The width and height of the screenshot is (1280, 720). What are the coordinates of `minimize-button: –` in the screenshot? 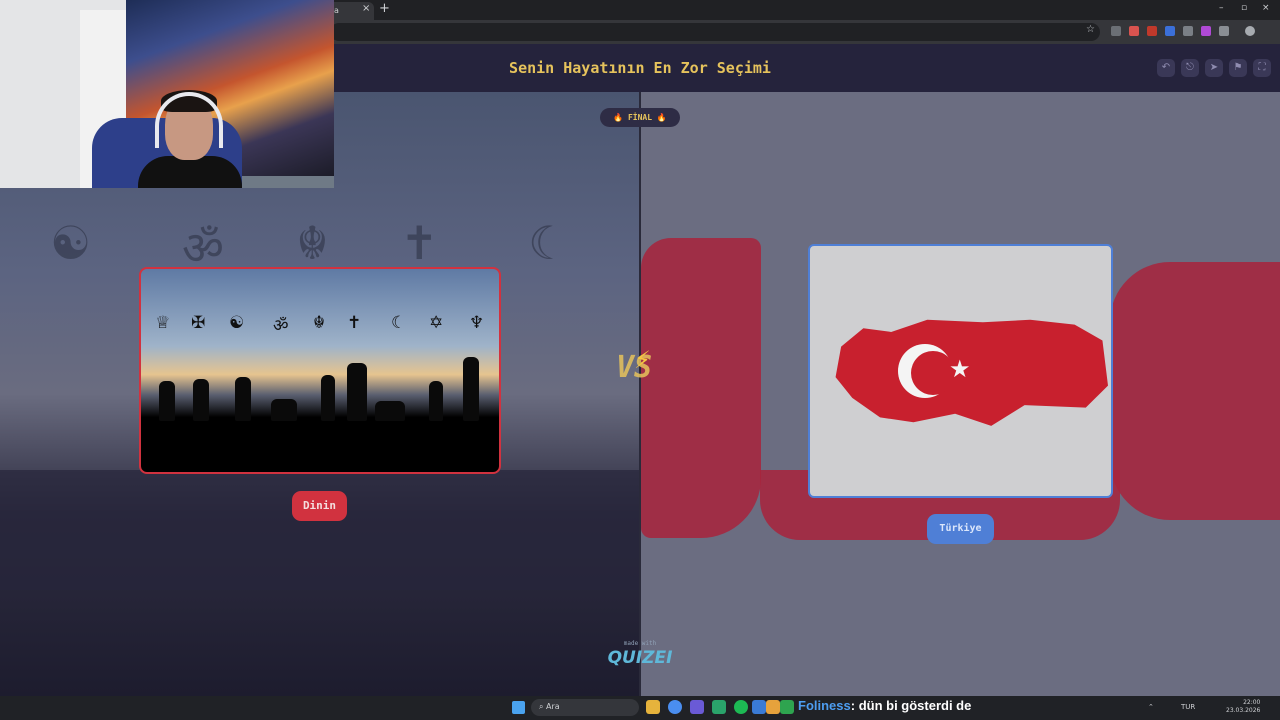 It's located at (1221, 8).